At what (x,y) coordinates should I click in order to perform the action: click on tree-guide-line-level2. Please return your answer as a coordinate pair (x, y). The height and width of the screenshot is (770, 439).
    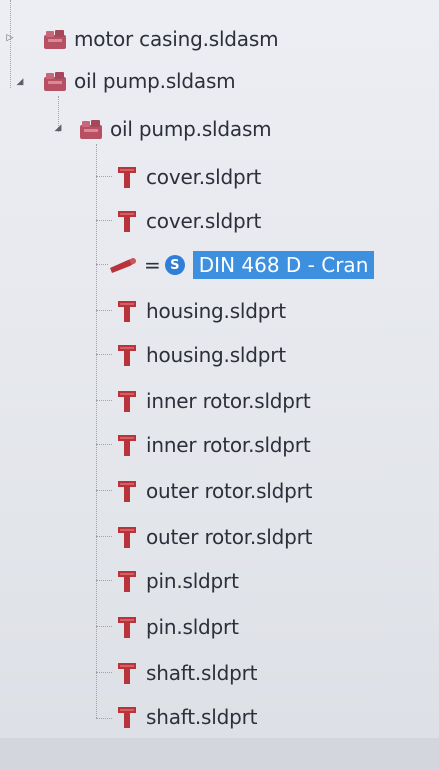
    Looking at the image, I should click on (96, 431).